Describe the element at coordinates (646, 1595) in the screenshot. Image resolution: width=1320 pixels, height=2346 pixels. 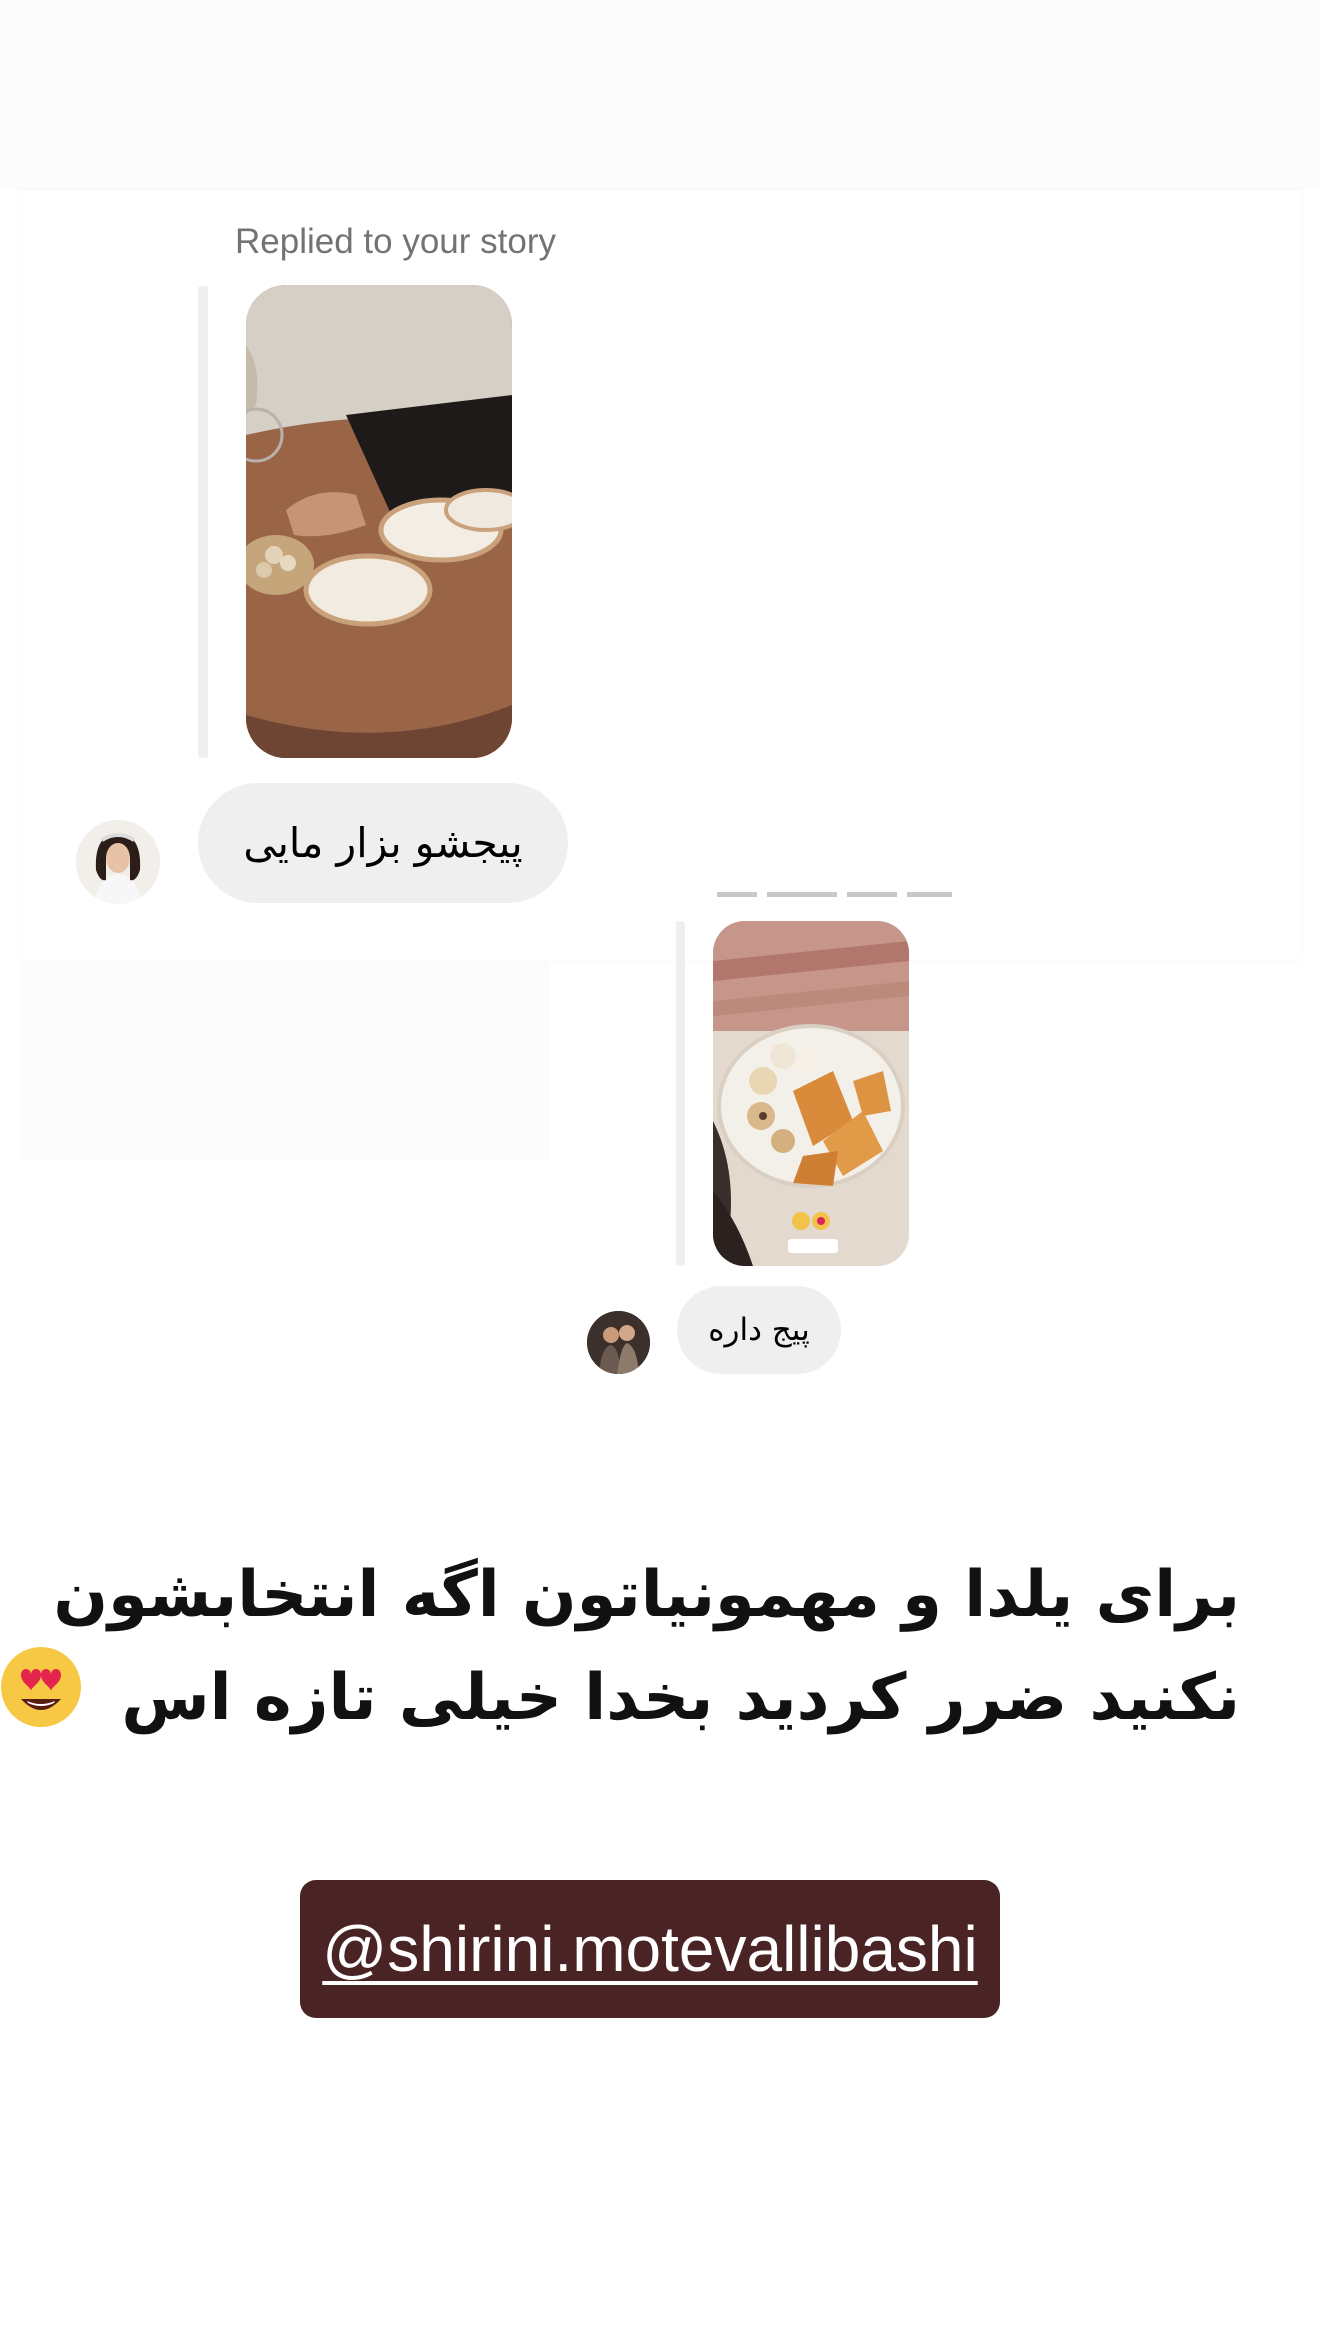
I see `caption-line-1: برای یلدا و مهمونیاتون اگه انتخابشون` at that location.